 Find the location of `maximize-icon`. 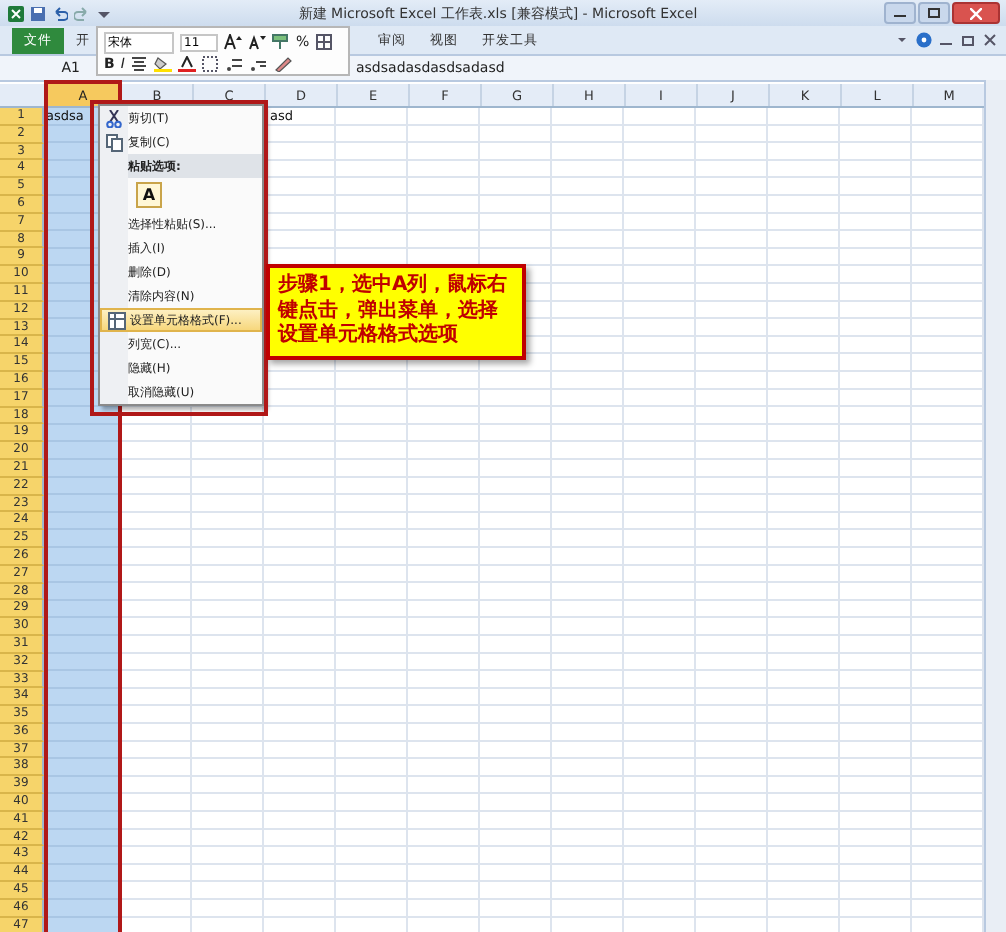

maximize-icon is located at coordinates (934, 13).